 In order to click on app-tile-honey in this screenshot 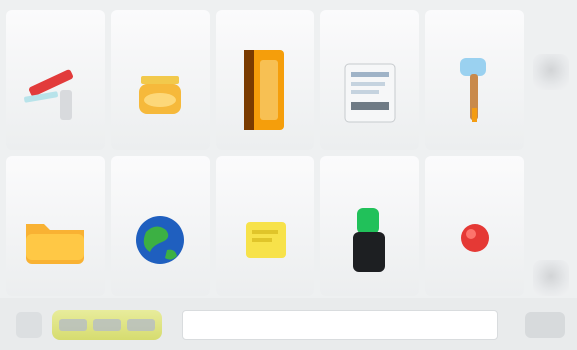, I will do `click(160, 80)`.